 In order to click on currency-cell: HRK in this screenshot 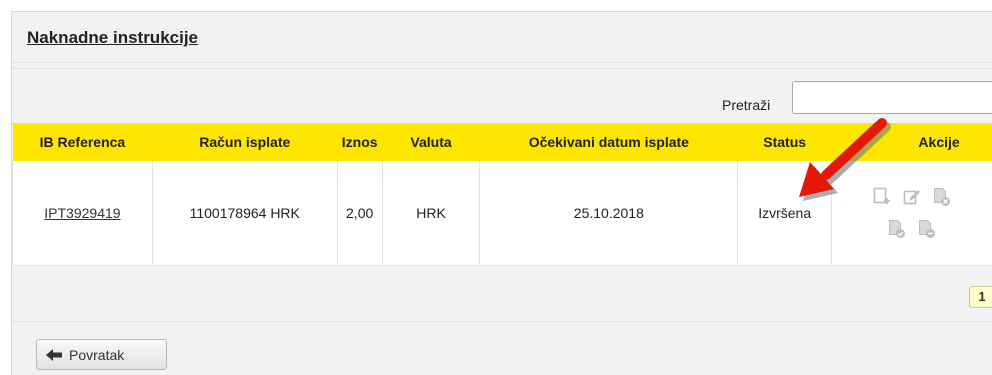, I will do `click(431, 213)`.